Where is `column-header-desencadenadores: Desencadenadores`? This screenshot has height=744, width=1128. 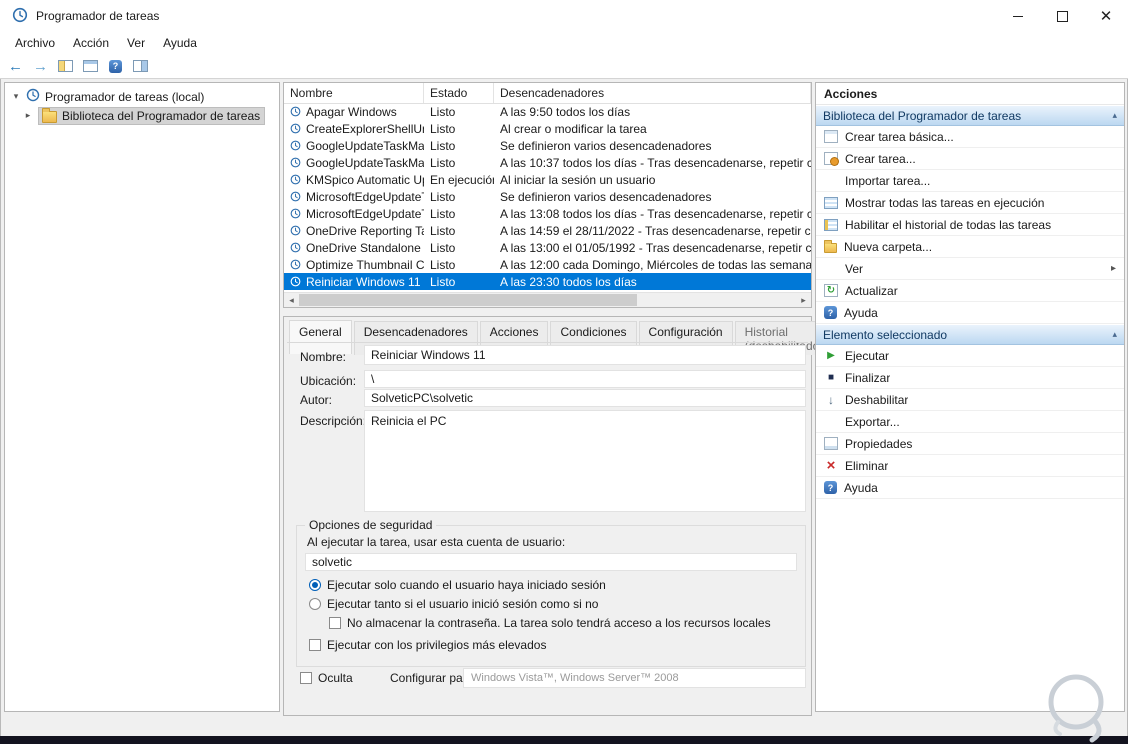 column-header-desencadenadores: Desencadenadores is located at coordinates (652, 93).